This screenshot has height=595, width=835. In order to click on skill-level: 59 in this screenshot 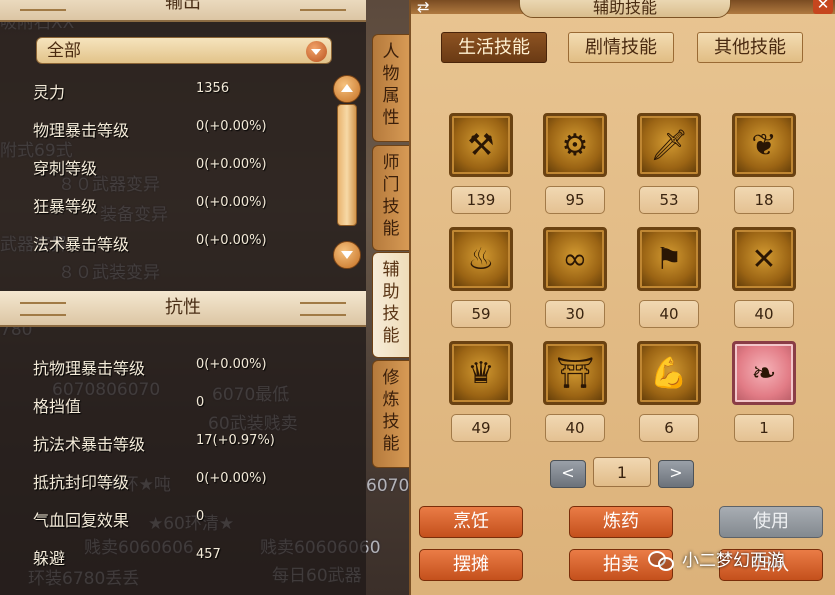, I will do `click(481, 314)`.